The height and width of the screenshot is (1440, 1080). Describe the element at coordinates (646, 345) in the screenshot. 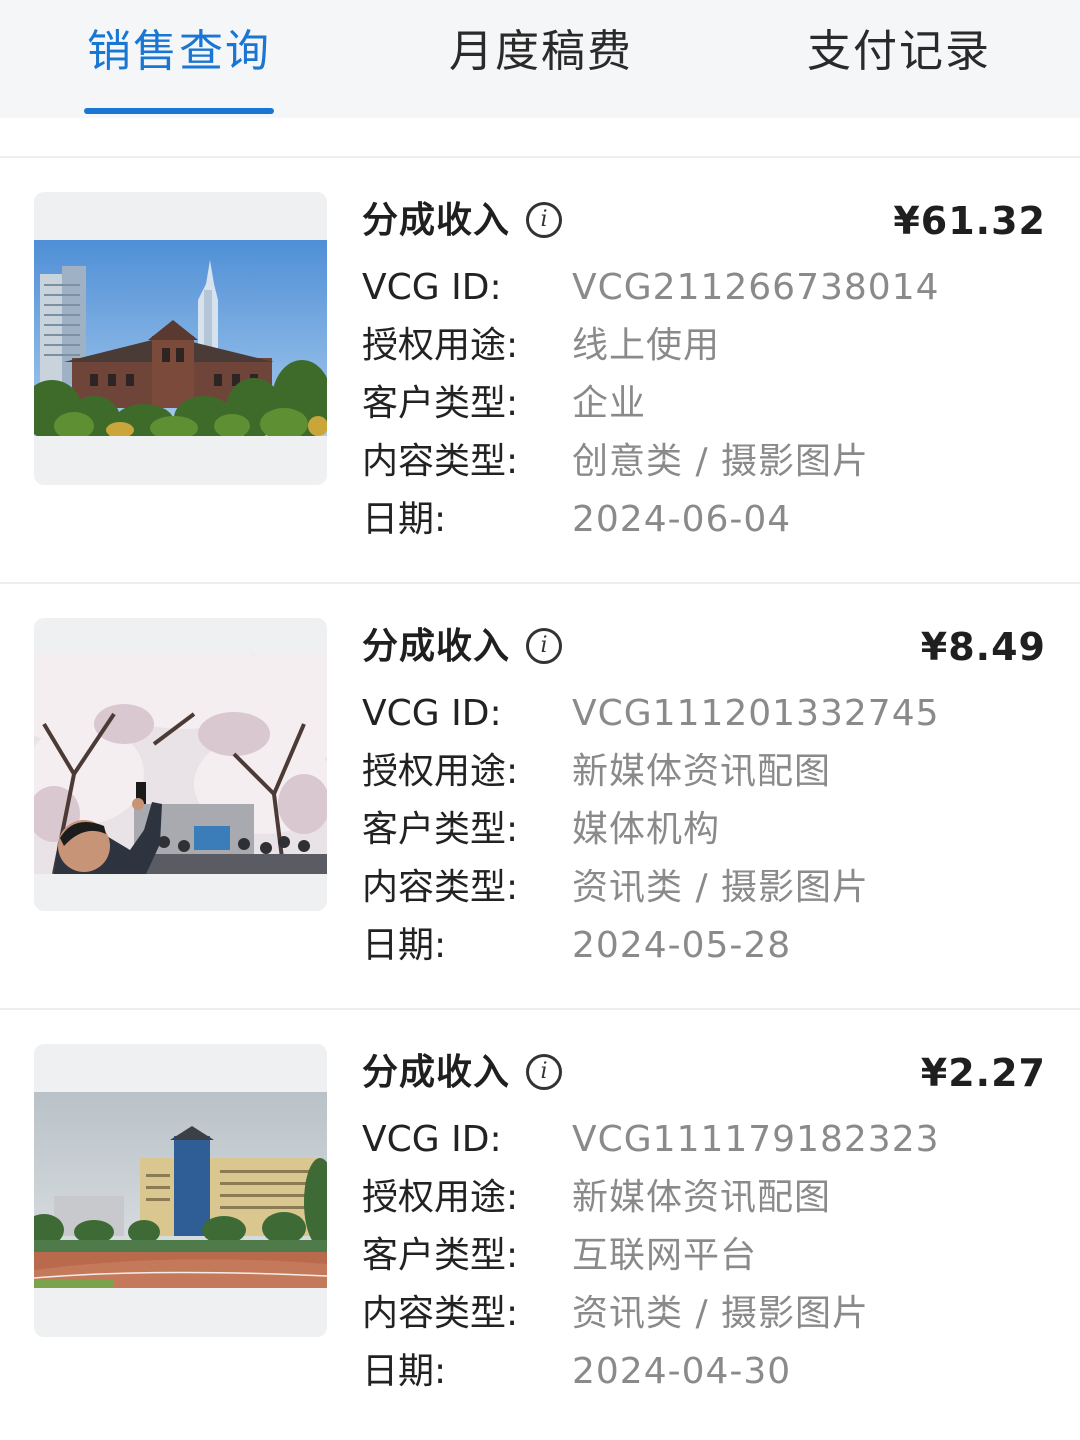

I see `usage-value: 线上使用` at that location.